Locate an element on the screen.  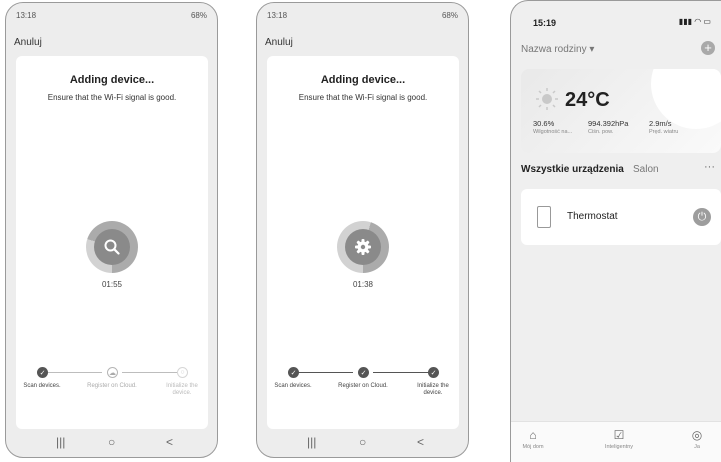
add-device-button: + is located at coordinates (708, 48).